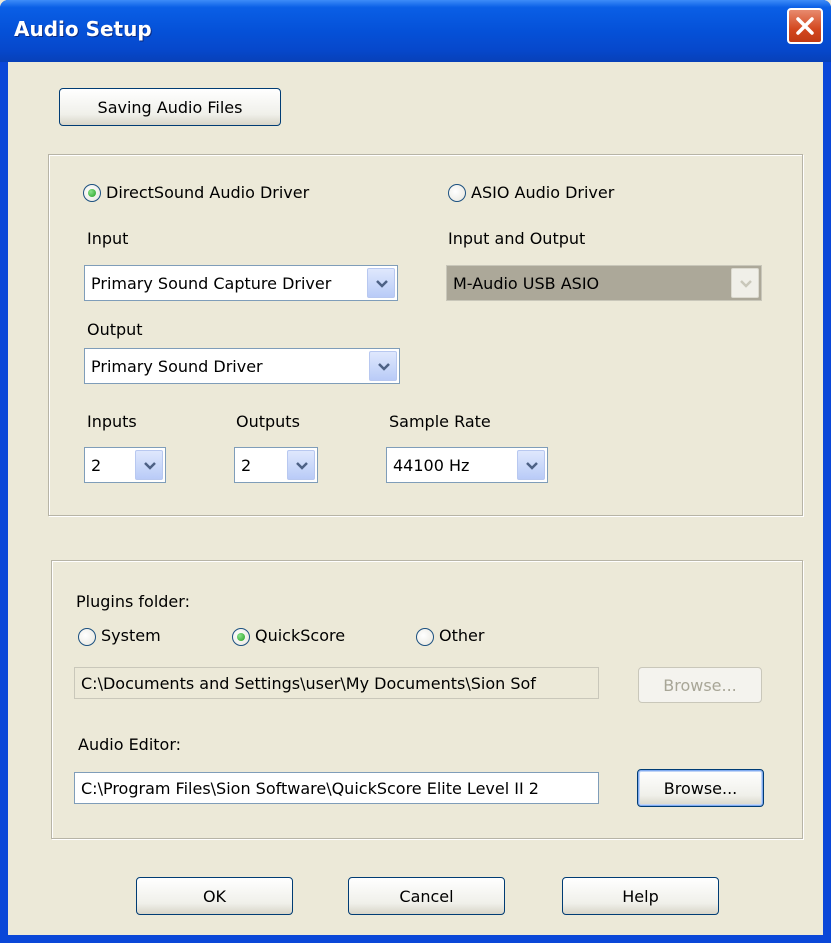  I want to click on sample-rate-combo: 44100 Hz, so click(467, 465).